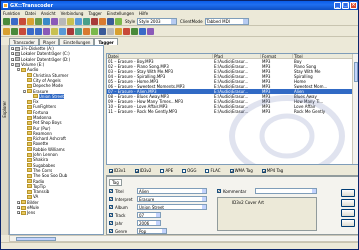  Describe the element at coordinates (46, 21) in the screenshot. I see `save-icon` at that location.